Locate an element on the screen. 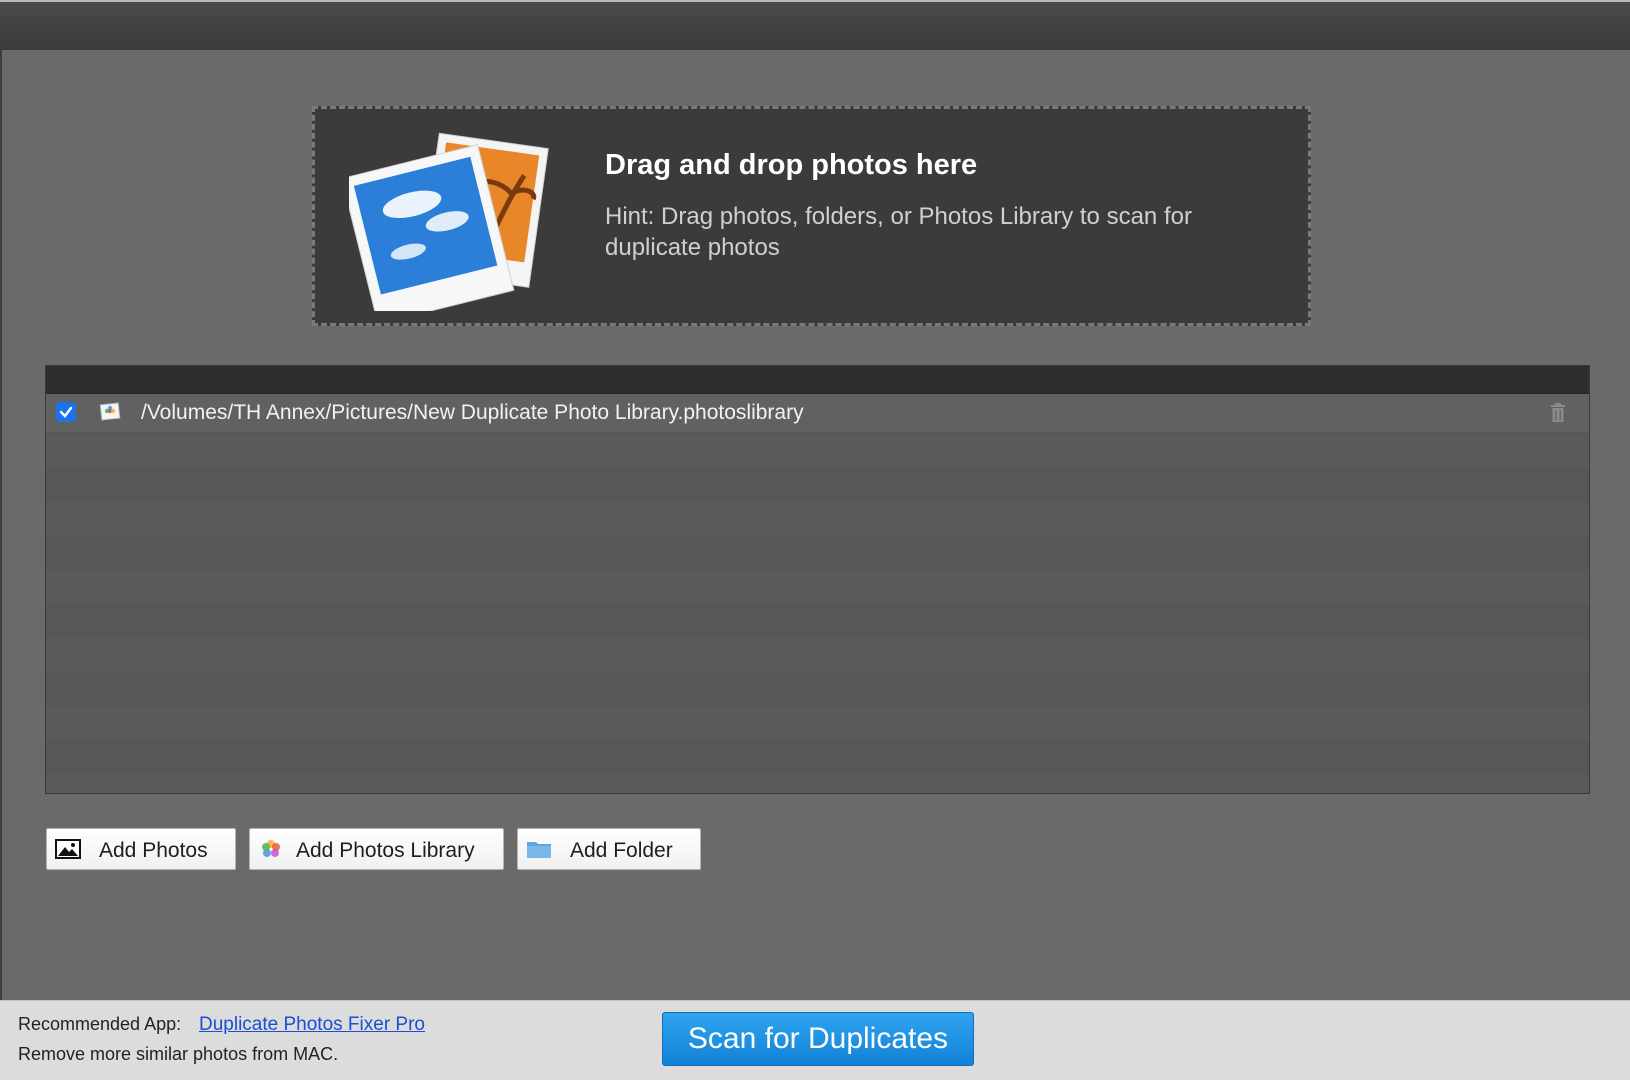  title-bar is located at coordinates (815, 25).